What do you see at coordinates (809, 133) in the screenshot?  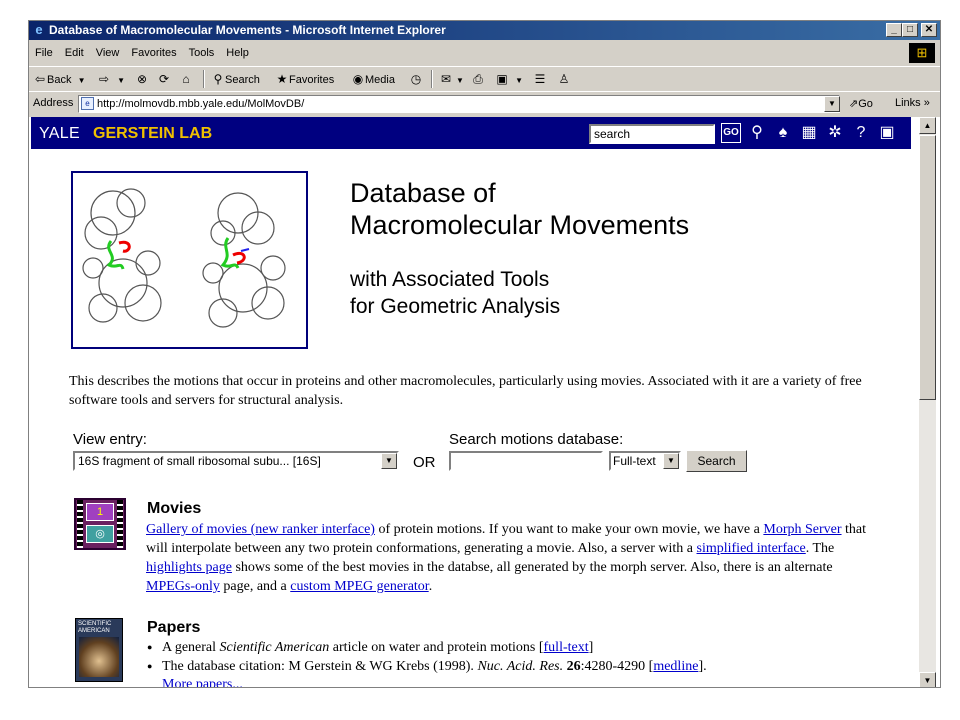 I see `film-icon: ▦` at bounding box center [809, 133].